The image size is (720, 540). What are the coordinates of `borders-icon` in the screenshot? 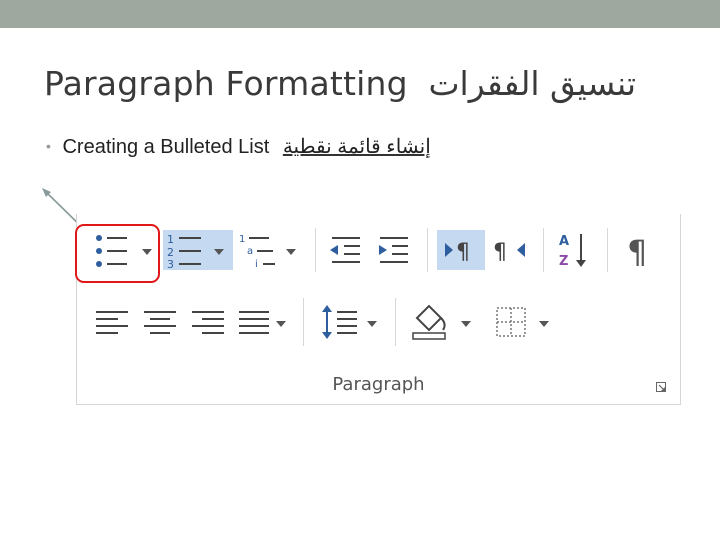 It's located at (522, 322).